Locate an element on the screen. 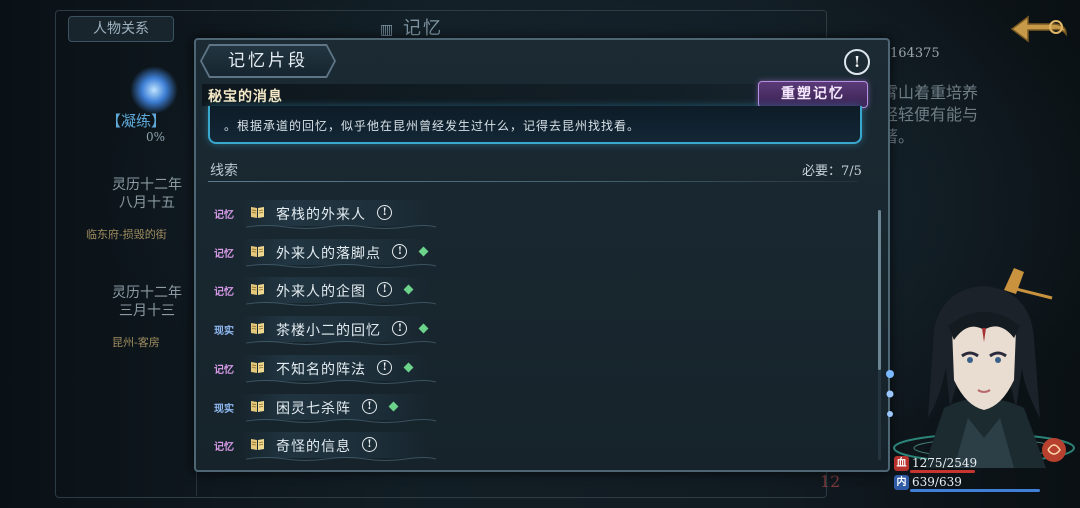 The image size is (1080, 508). scrollbar-thumb is located at coordinates (879, 290).